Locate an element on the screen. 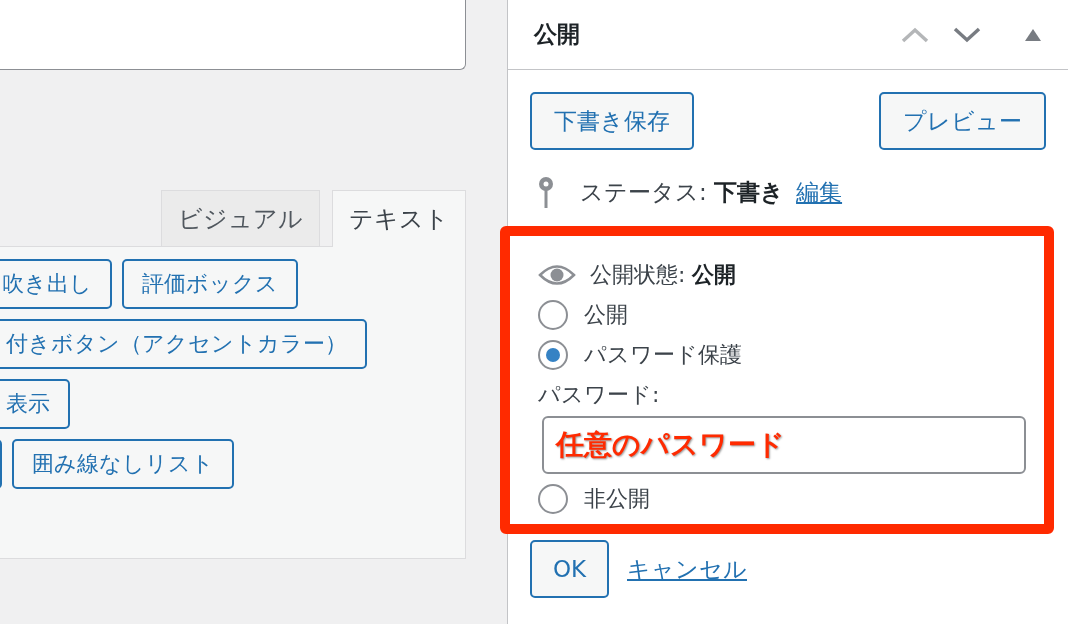  visibility-text: 公開状態: 公開 is located at coordinates (663, 275).